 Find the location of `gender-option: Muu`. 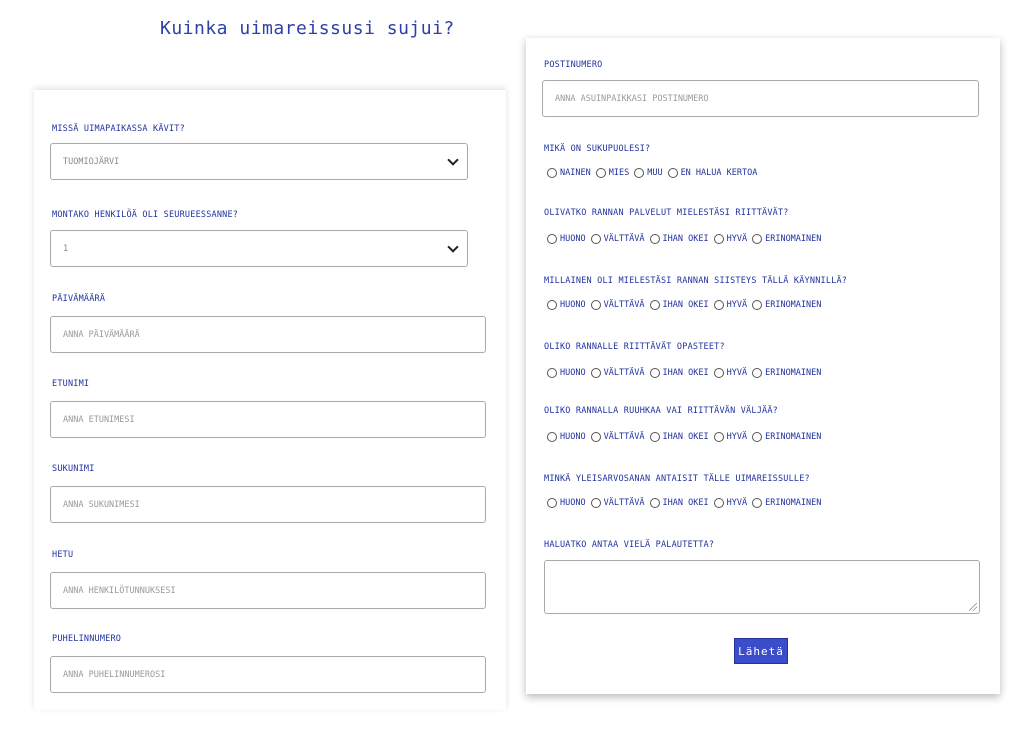

gender-option: Muu is located at coordinates (648, 173).